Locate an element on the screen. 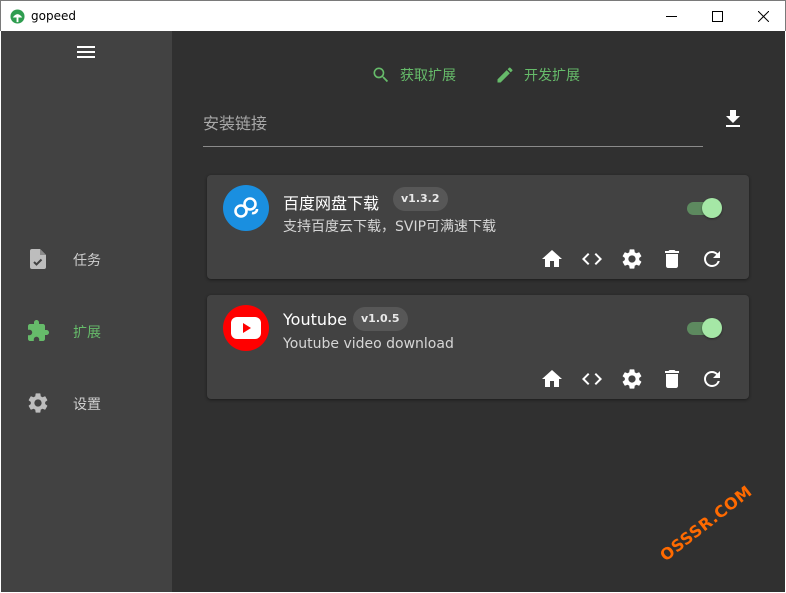  extension-name: 百度网盘下载 is located at coordinates (331, 203).